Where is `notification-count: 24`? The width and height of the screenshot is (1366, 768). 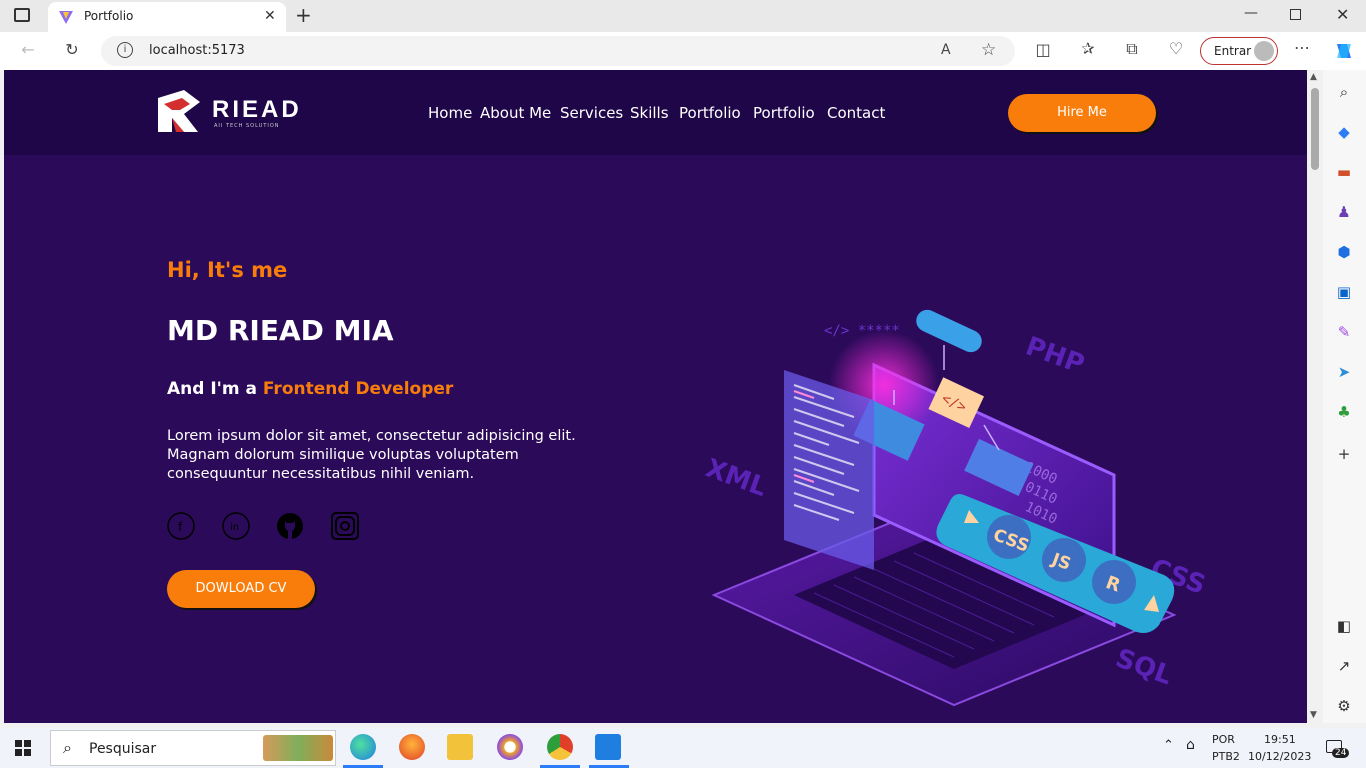 notification-count: 24 is located at coordinates (1341, 753).